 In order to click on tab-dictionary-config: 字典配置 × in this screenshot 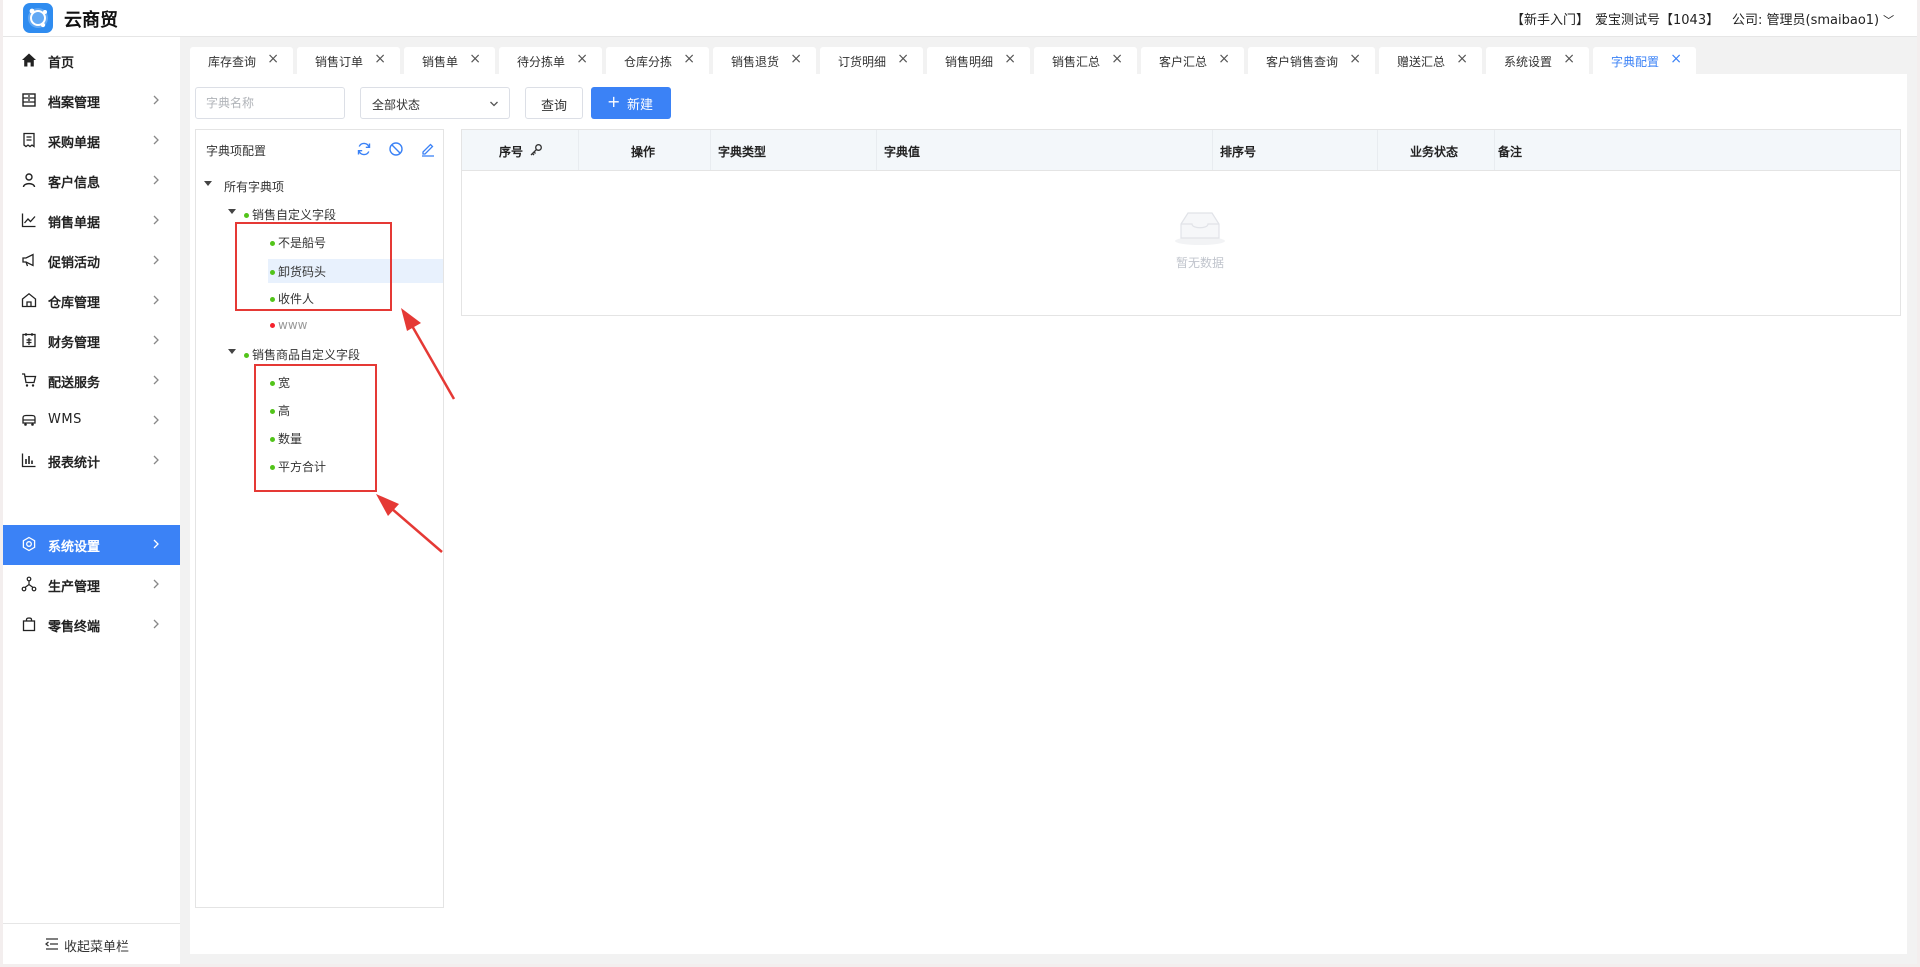, I will do `click(1644, 60)`.